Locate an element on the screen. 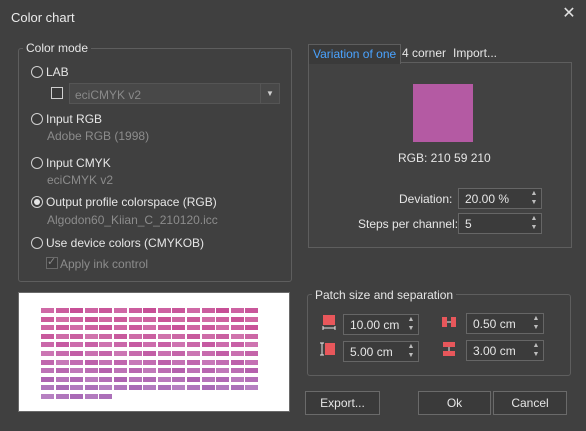 The image size is (586, 431). patch-height-value: 5.00 cm is located at coordinates (371, 352).